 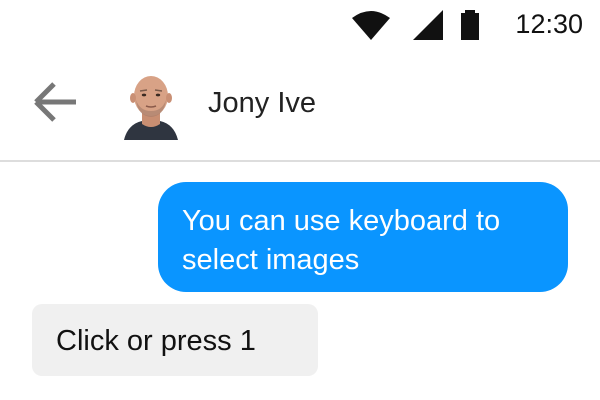 I want to click on status-bar: 12:30, so click(x=300, y=24).